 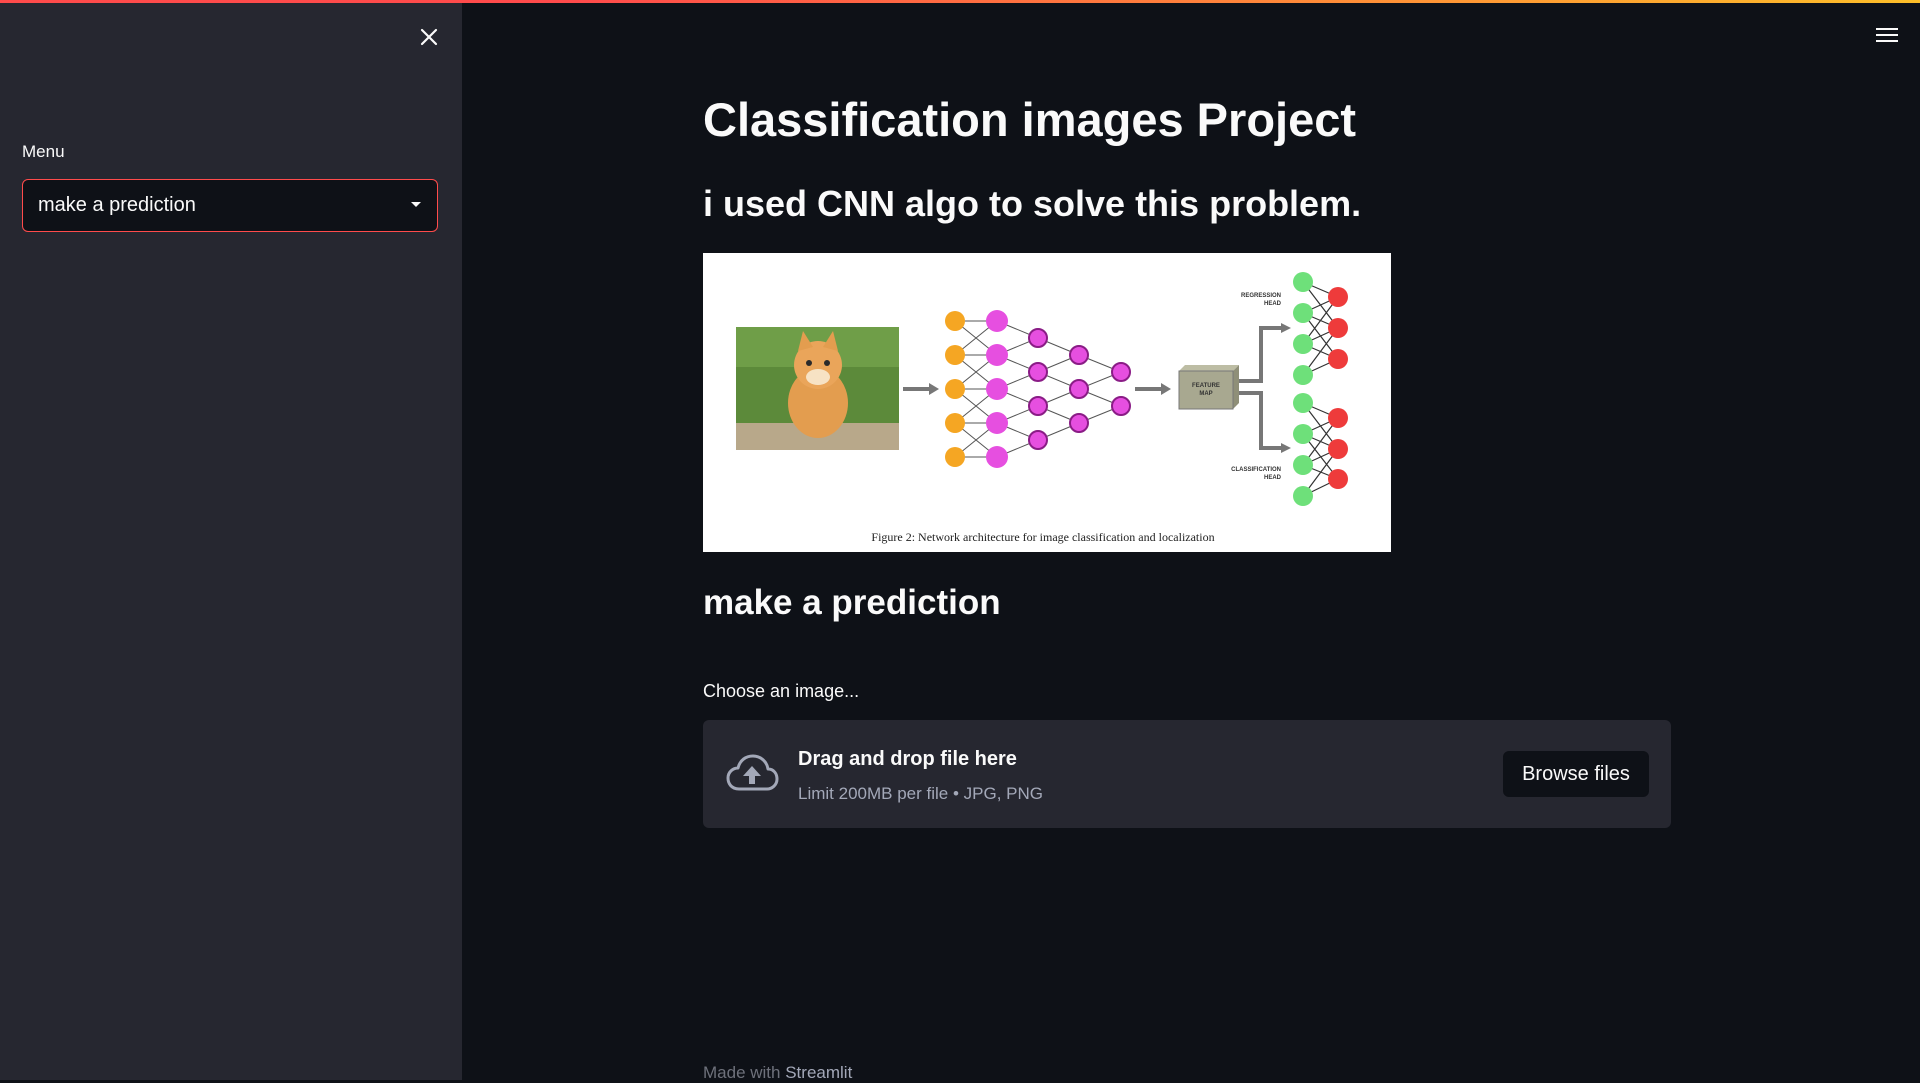 What do you see at coordinates (852, 602) in the screenshot?
I see `section-title: make a prediction` at bounding box center [852, 602].